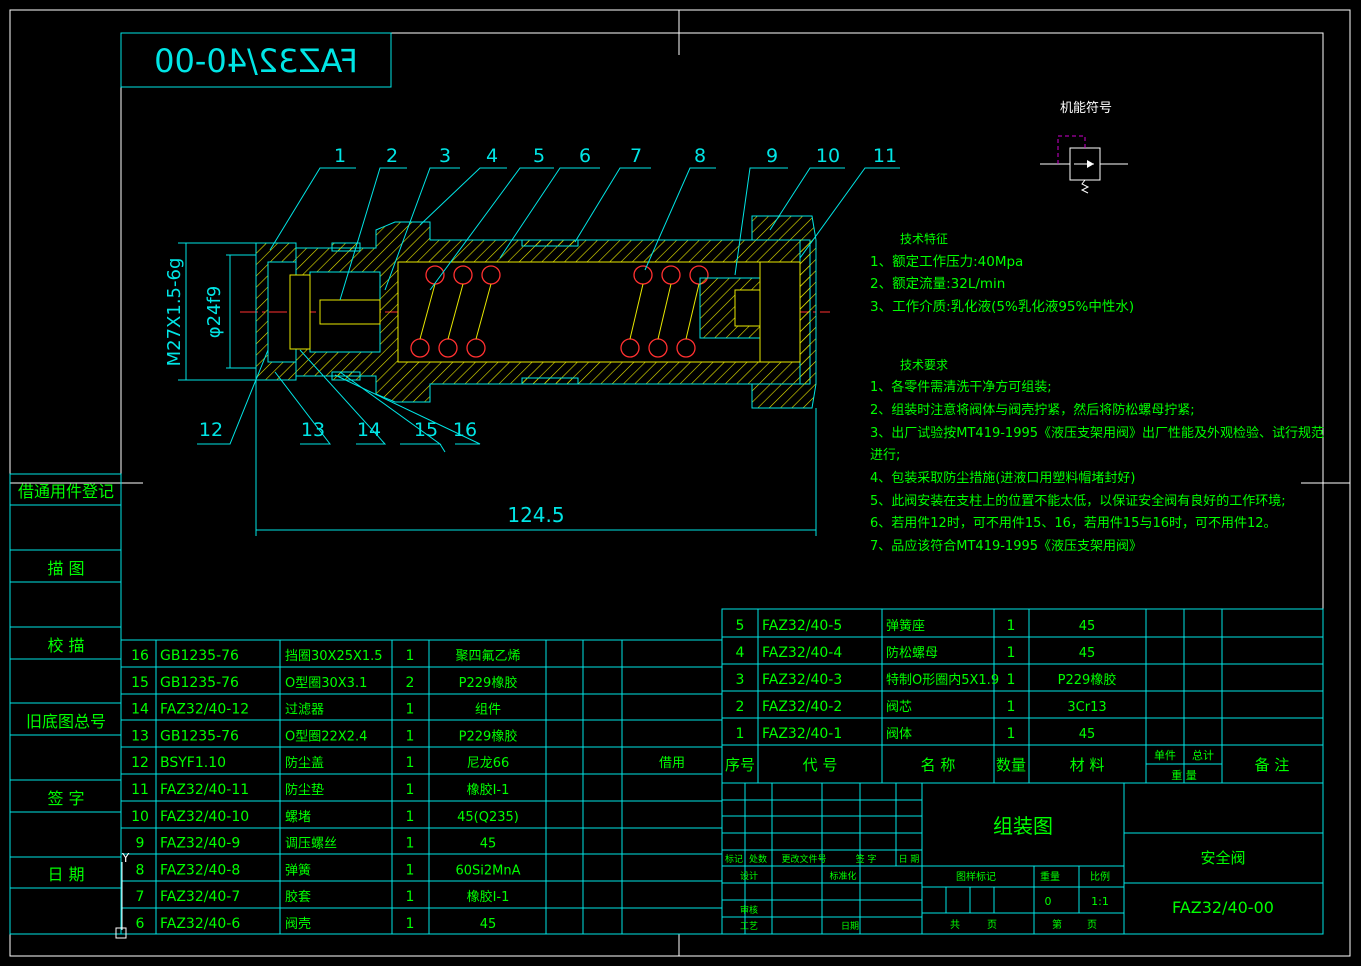 The image size is (1361, 966). Describe the element at coordinates (938, 765) in the screenshot. I see `bom-header-name: 名 称` at that location.